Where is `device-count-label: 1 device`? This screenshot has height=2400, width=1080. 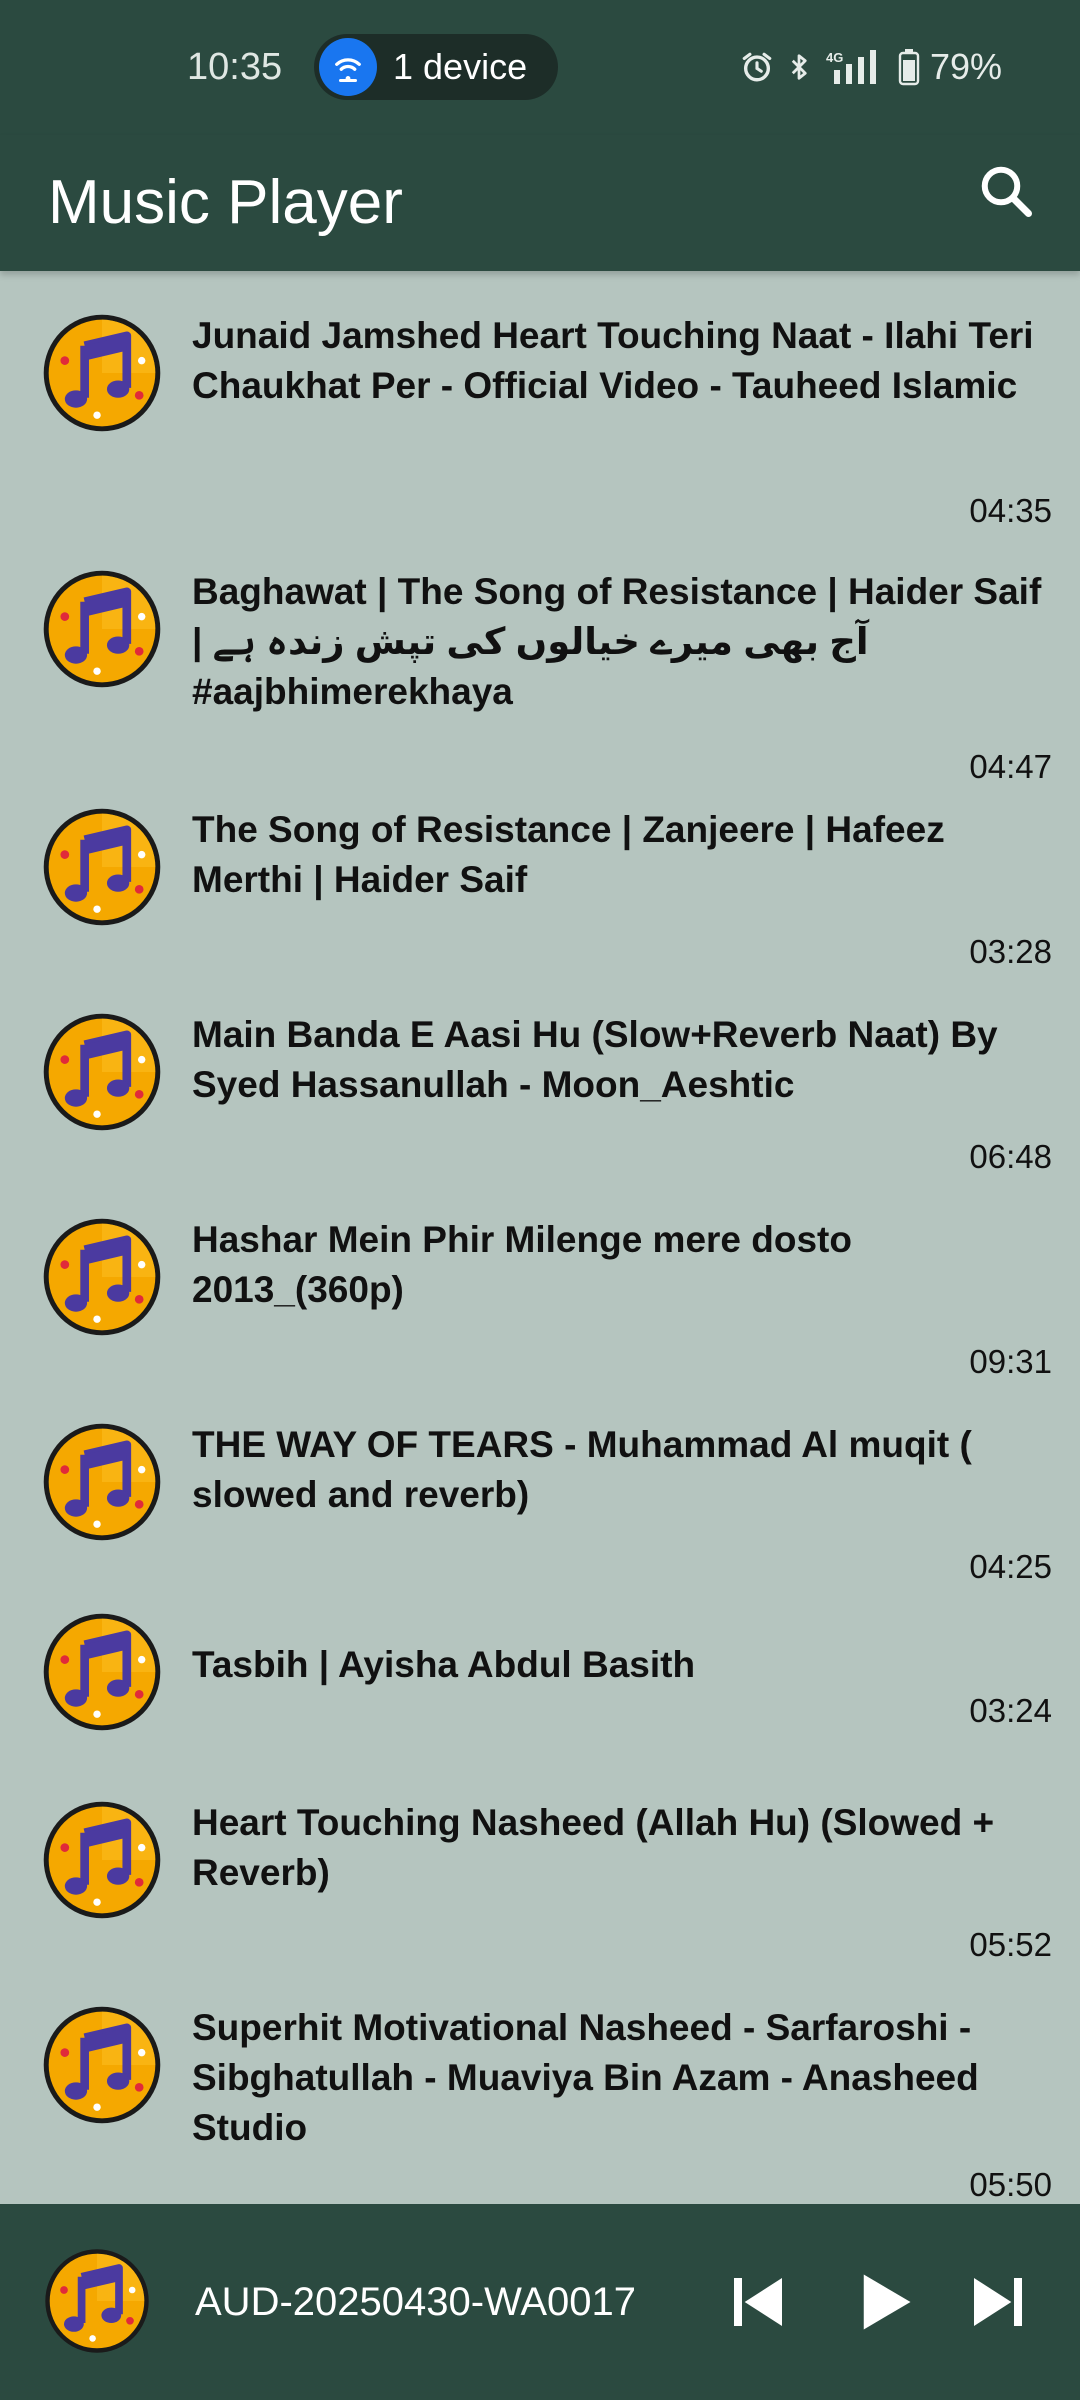 device-count-label: 1 device is located at coordinates (460, 66).